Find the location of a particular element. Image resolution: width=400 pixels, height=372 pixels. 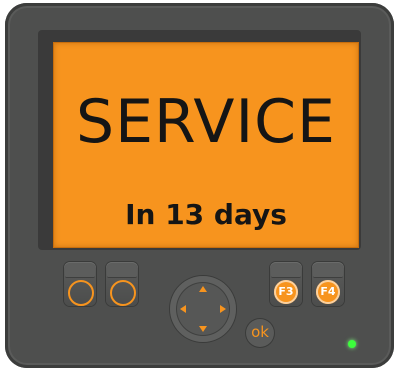

display-subtitle: In 13 days is located at coordinates (206, 214).